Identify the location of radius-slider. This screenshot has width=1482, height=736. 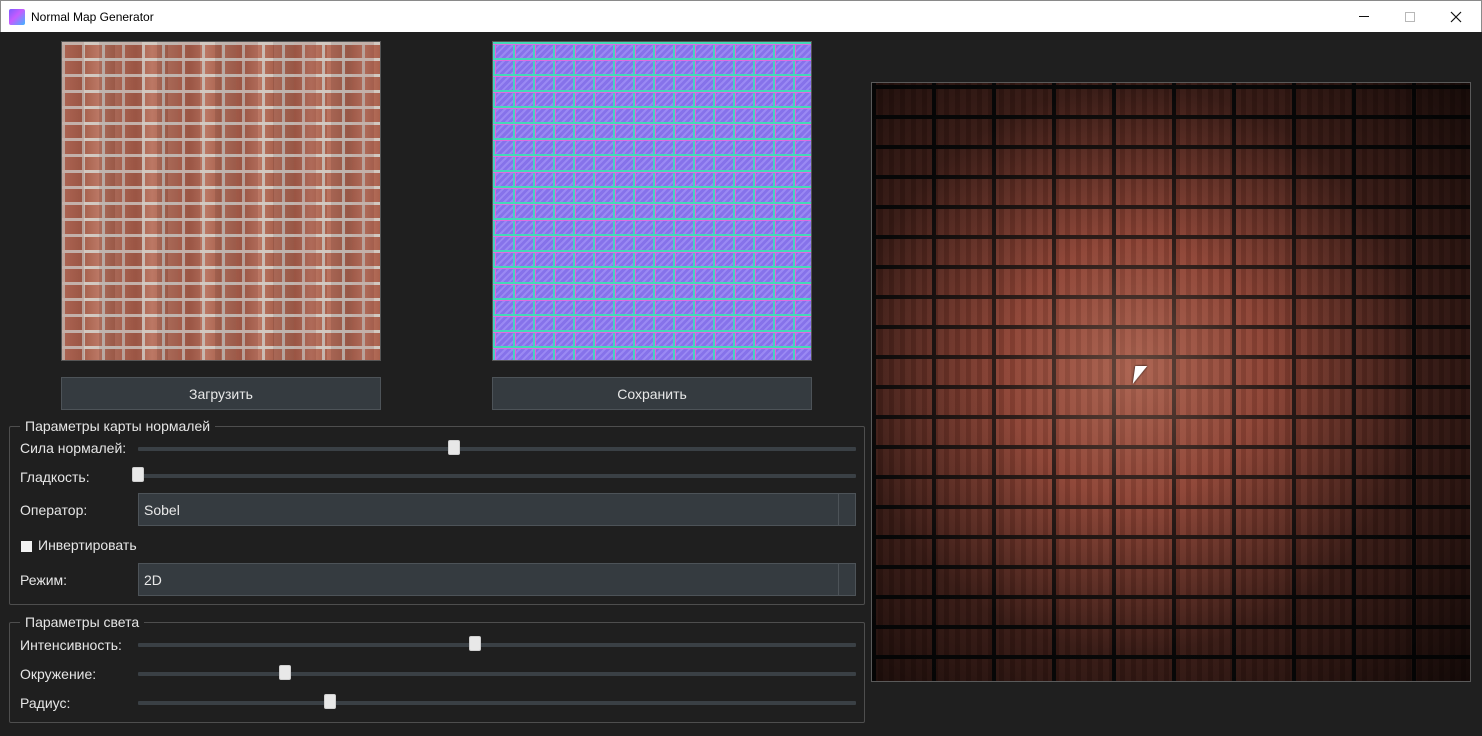
(497, 702).